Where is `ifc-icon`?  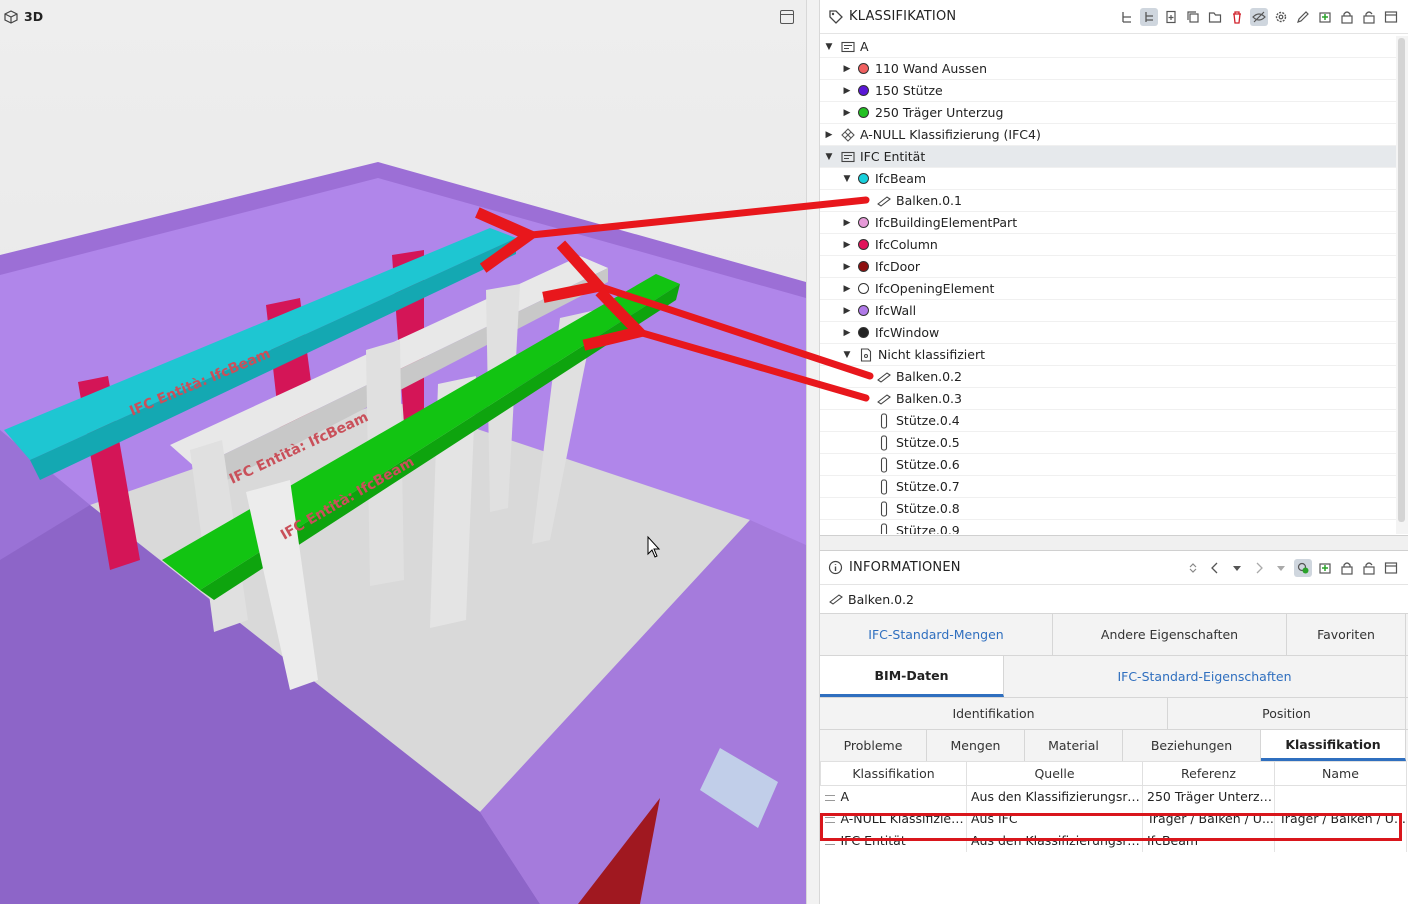 ifc-icon is located at coordinates (848, 134).